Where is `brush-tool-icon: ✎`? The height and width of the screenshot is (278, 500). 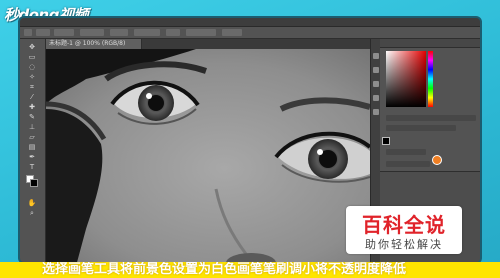
brush-tool-icon: ✎ is located at coordinates (32, 117).